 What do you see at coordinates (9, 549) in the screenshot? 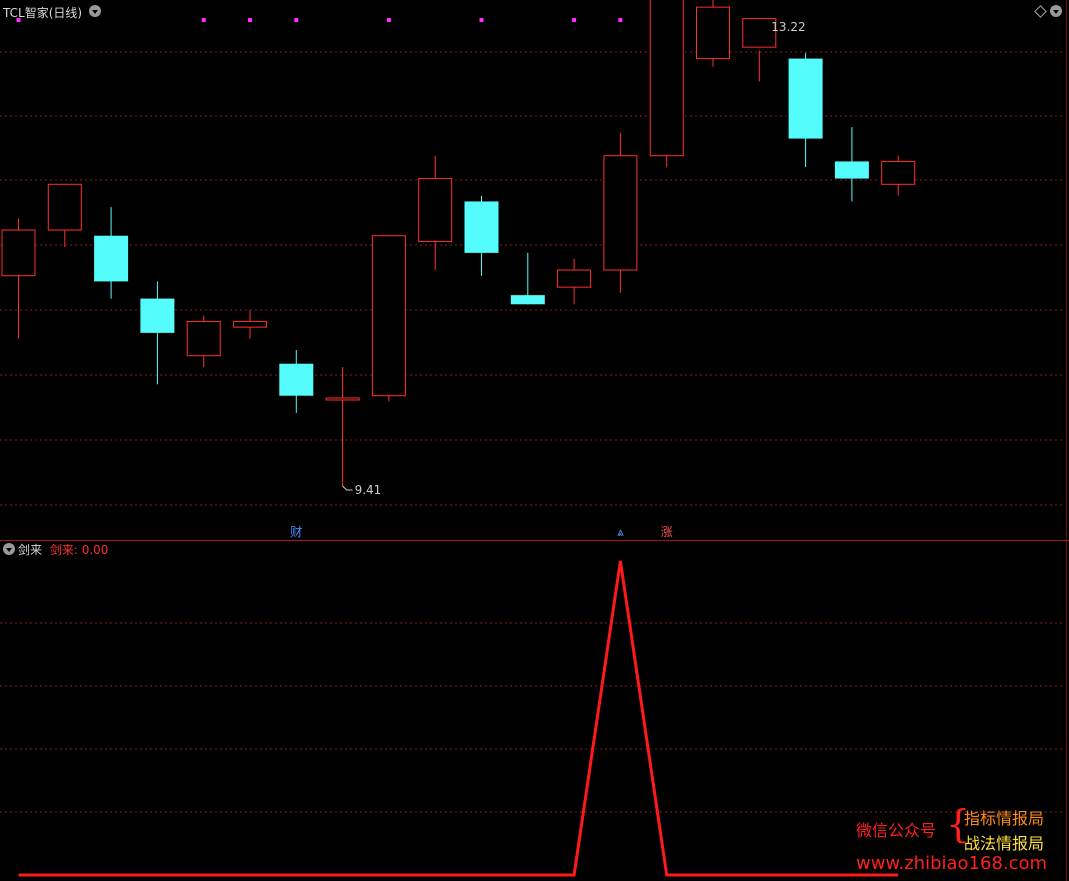
I see `indicator-menu-icon` at bounding box center [9, 549].